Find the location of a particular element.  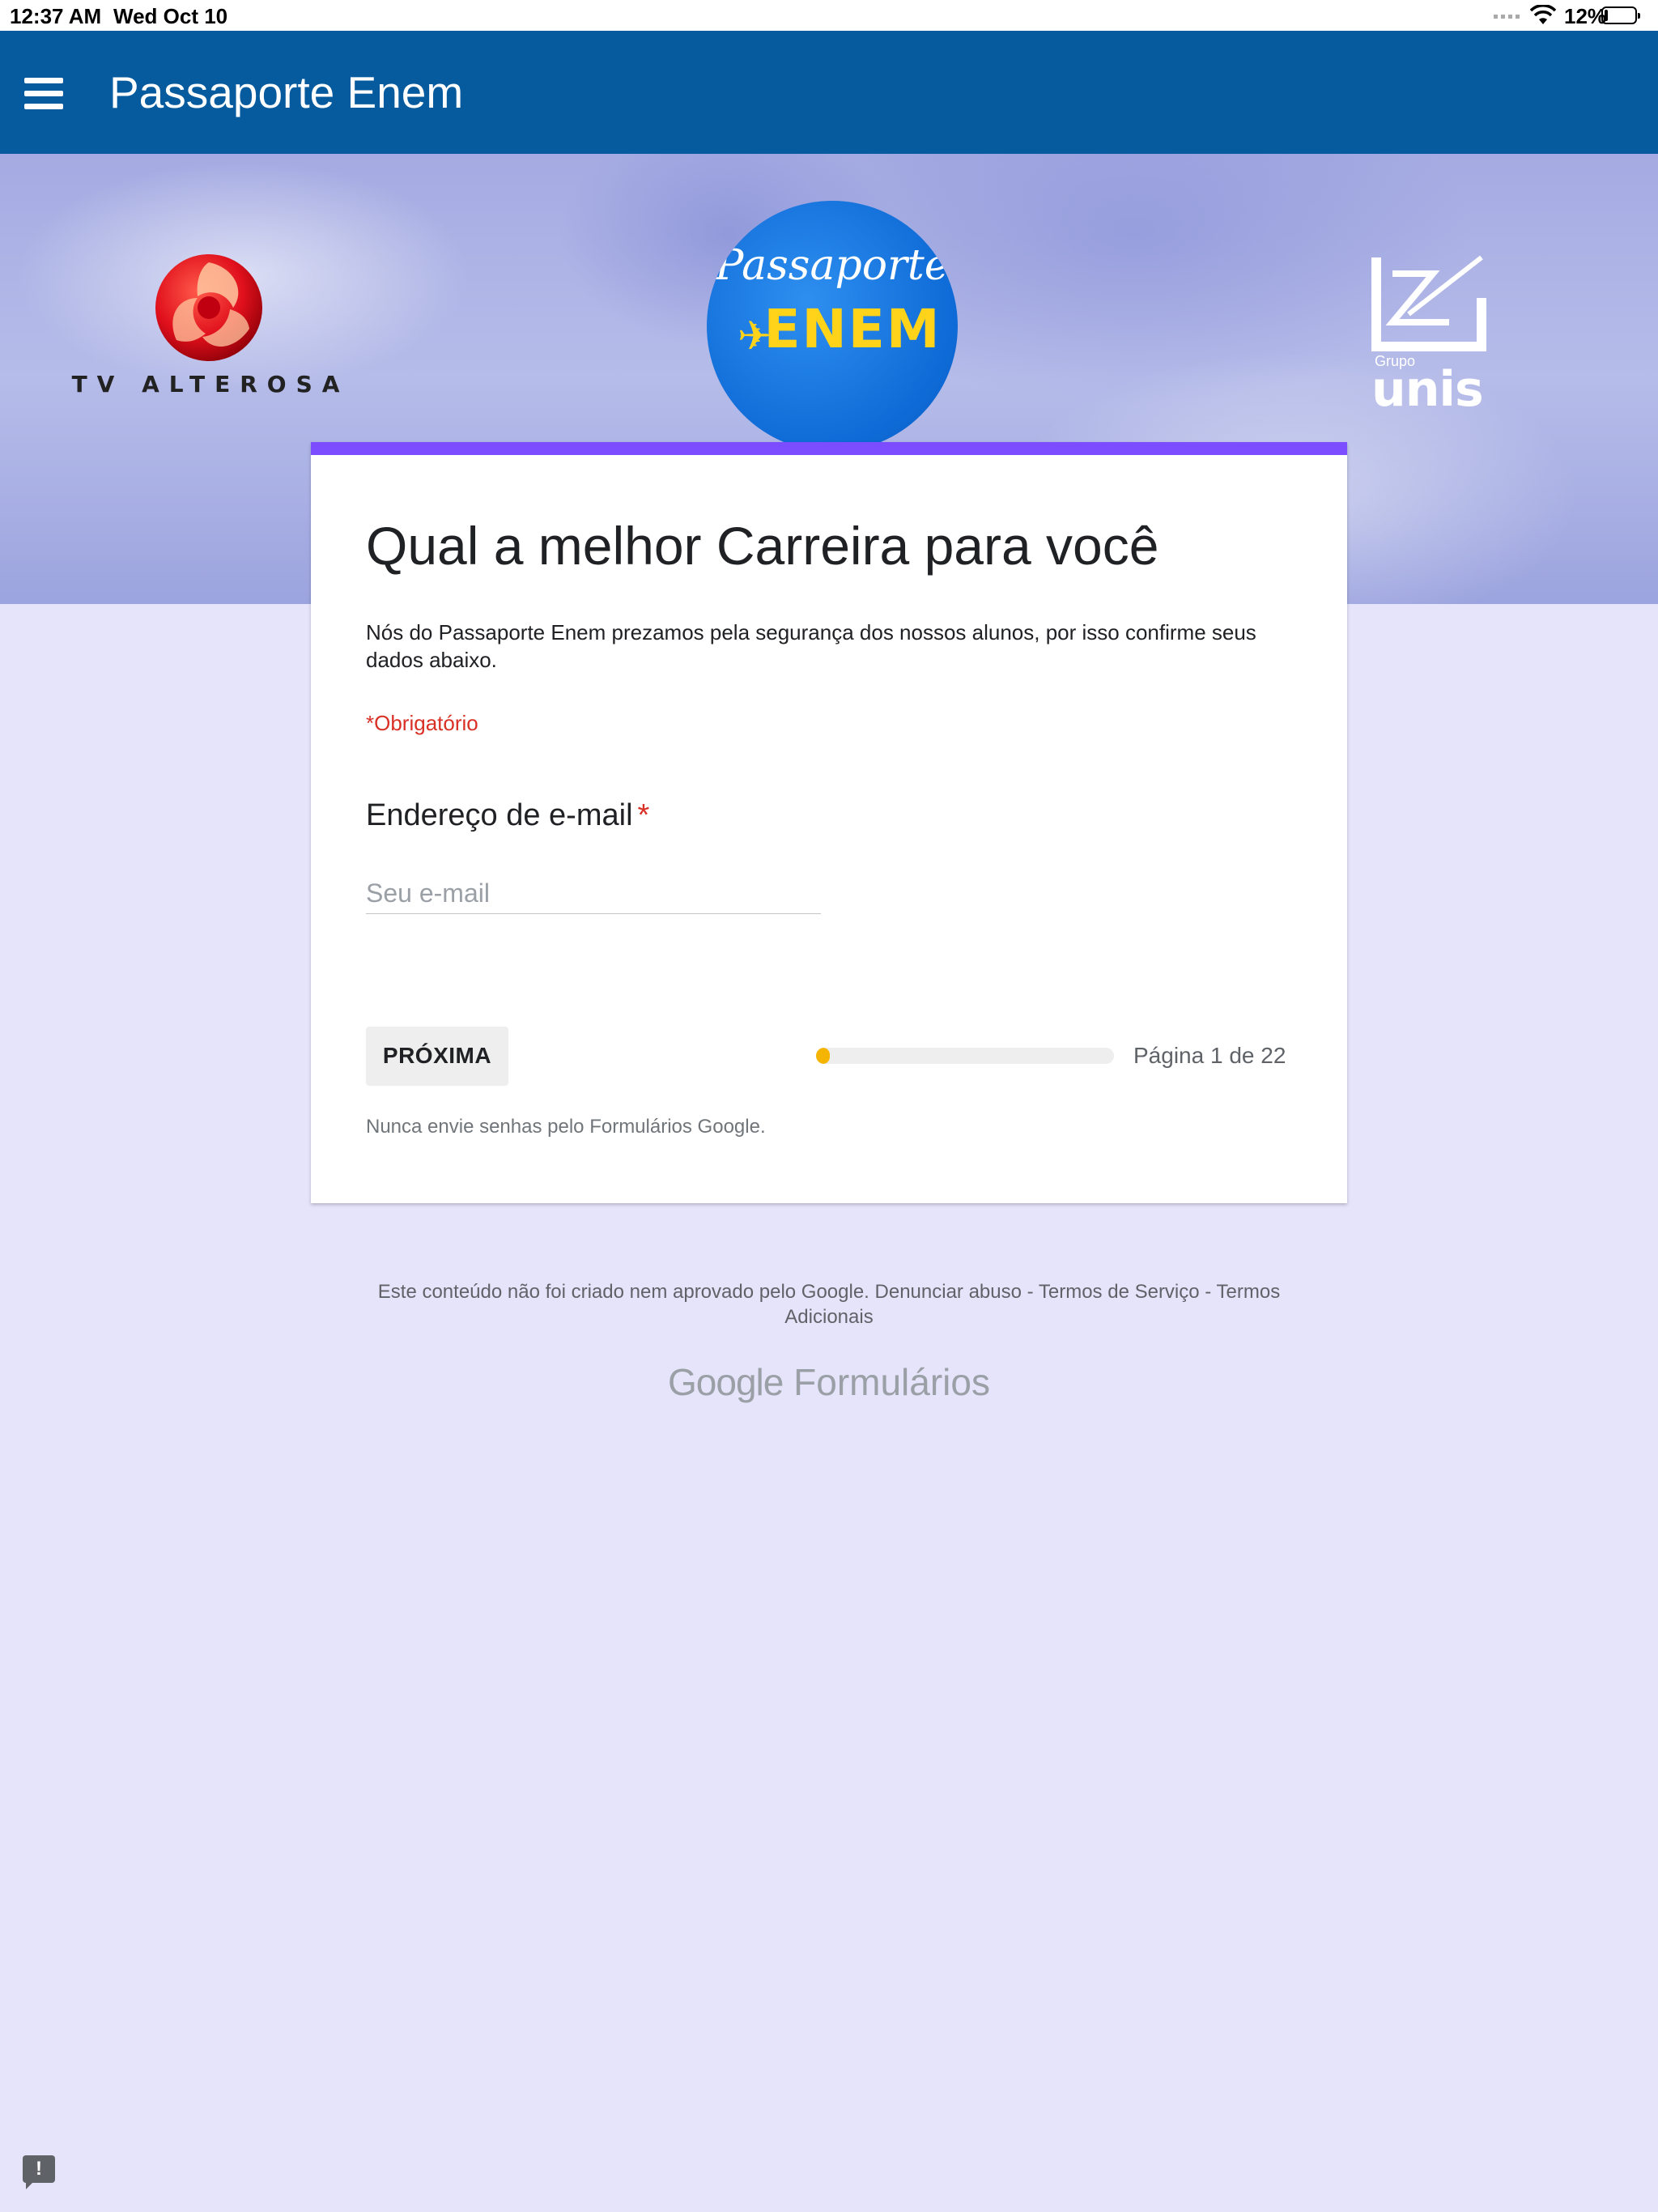

passaporte-enem-logo: Passaporte ✈ ENEM is located at coordinates (832, 326).